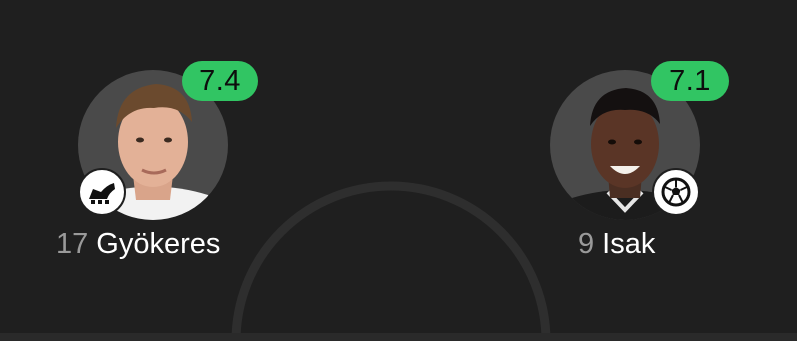 The image size is (797, 341). I want to click on boot-icon, so click(102, 192).